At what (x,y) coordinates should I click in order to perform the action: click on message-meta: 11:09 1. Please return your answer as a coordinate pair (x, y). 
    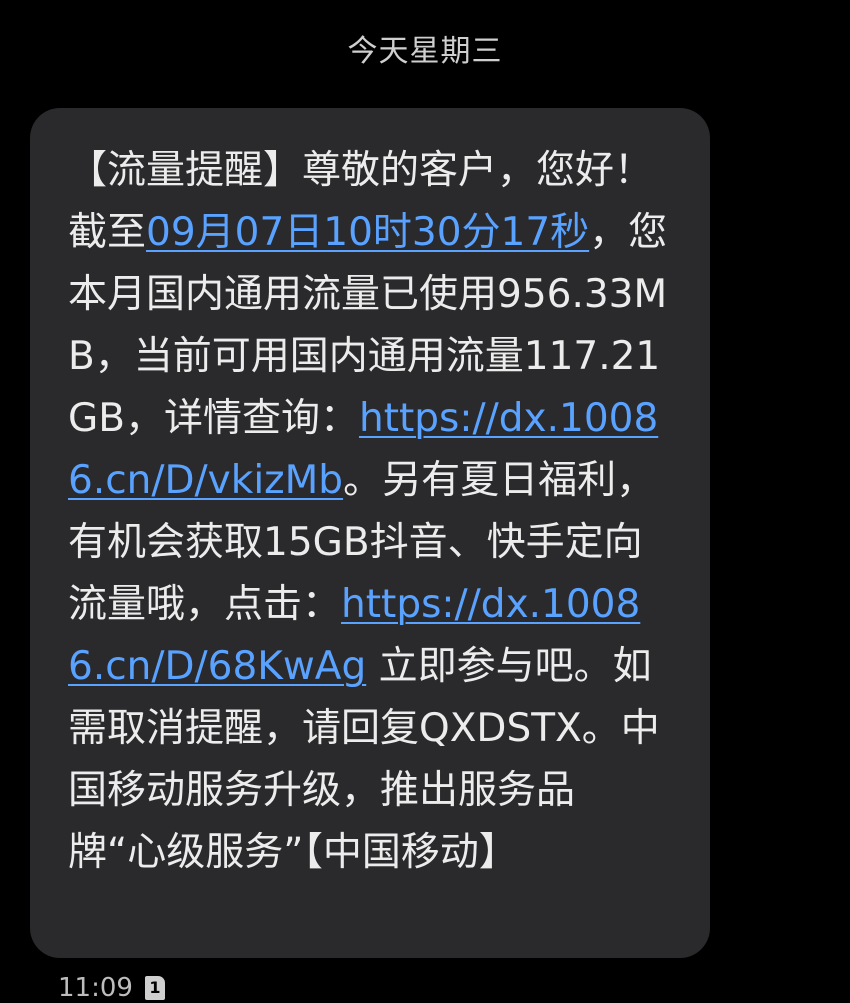
    Looking at the image, I should click on (111, 987).